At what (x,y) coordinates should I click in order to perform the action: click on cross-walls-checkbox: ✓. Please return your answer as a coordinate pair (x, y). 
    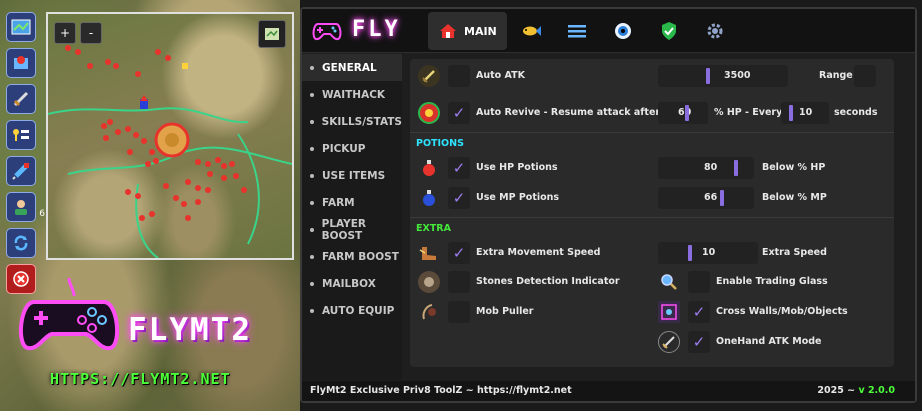
    Looking at the image, I should click on (699, 312).